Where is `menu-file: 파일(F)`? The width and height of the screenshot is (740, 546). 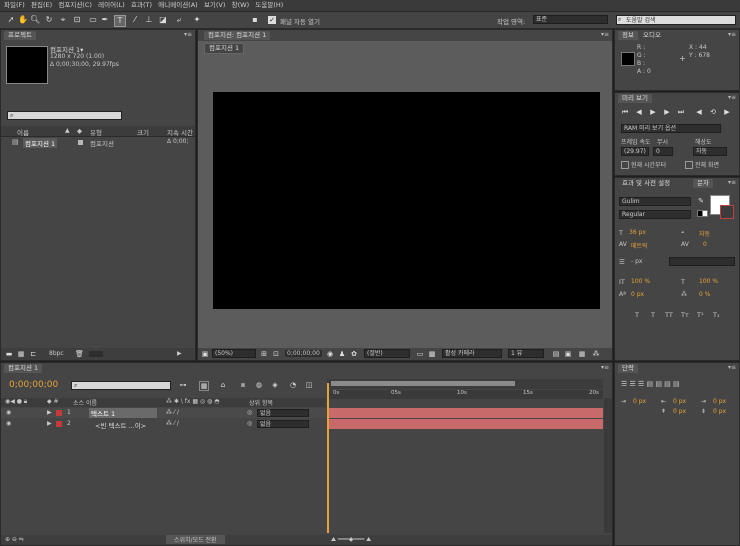 menu-file: 파일(F) is located at coordinates (14, 5).